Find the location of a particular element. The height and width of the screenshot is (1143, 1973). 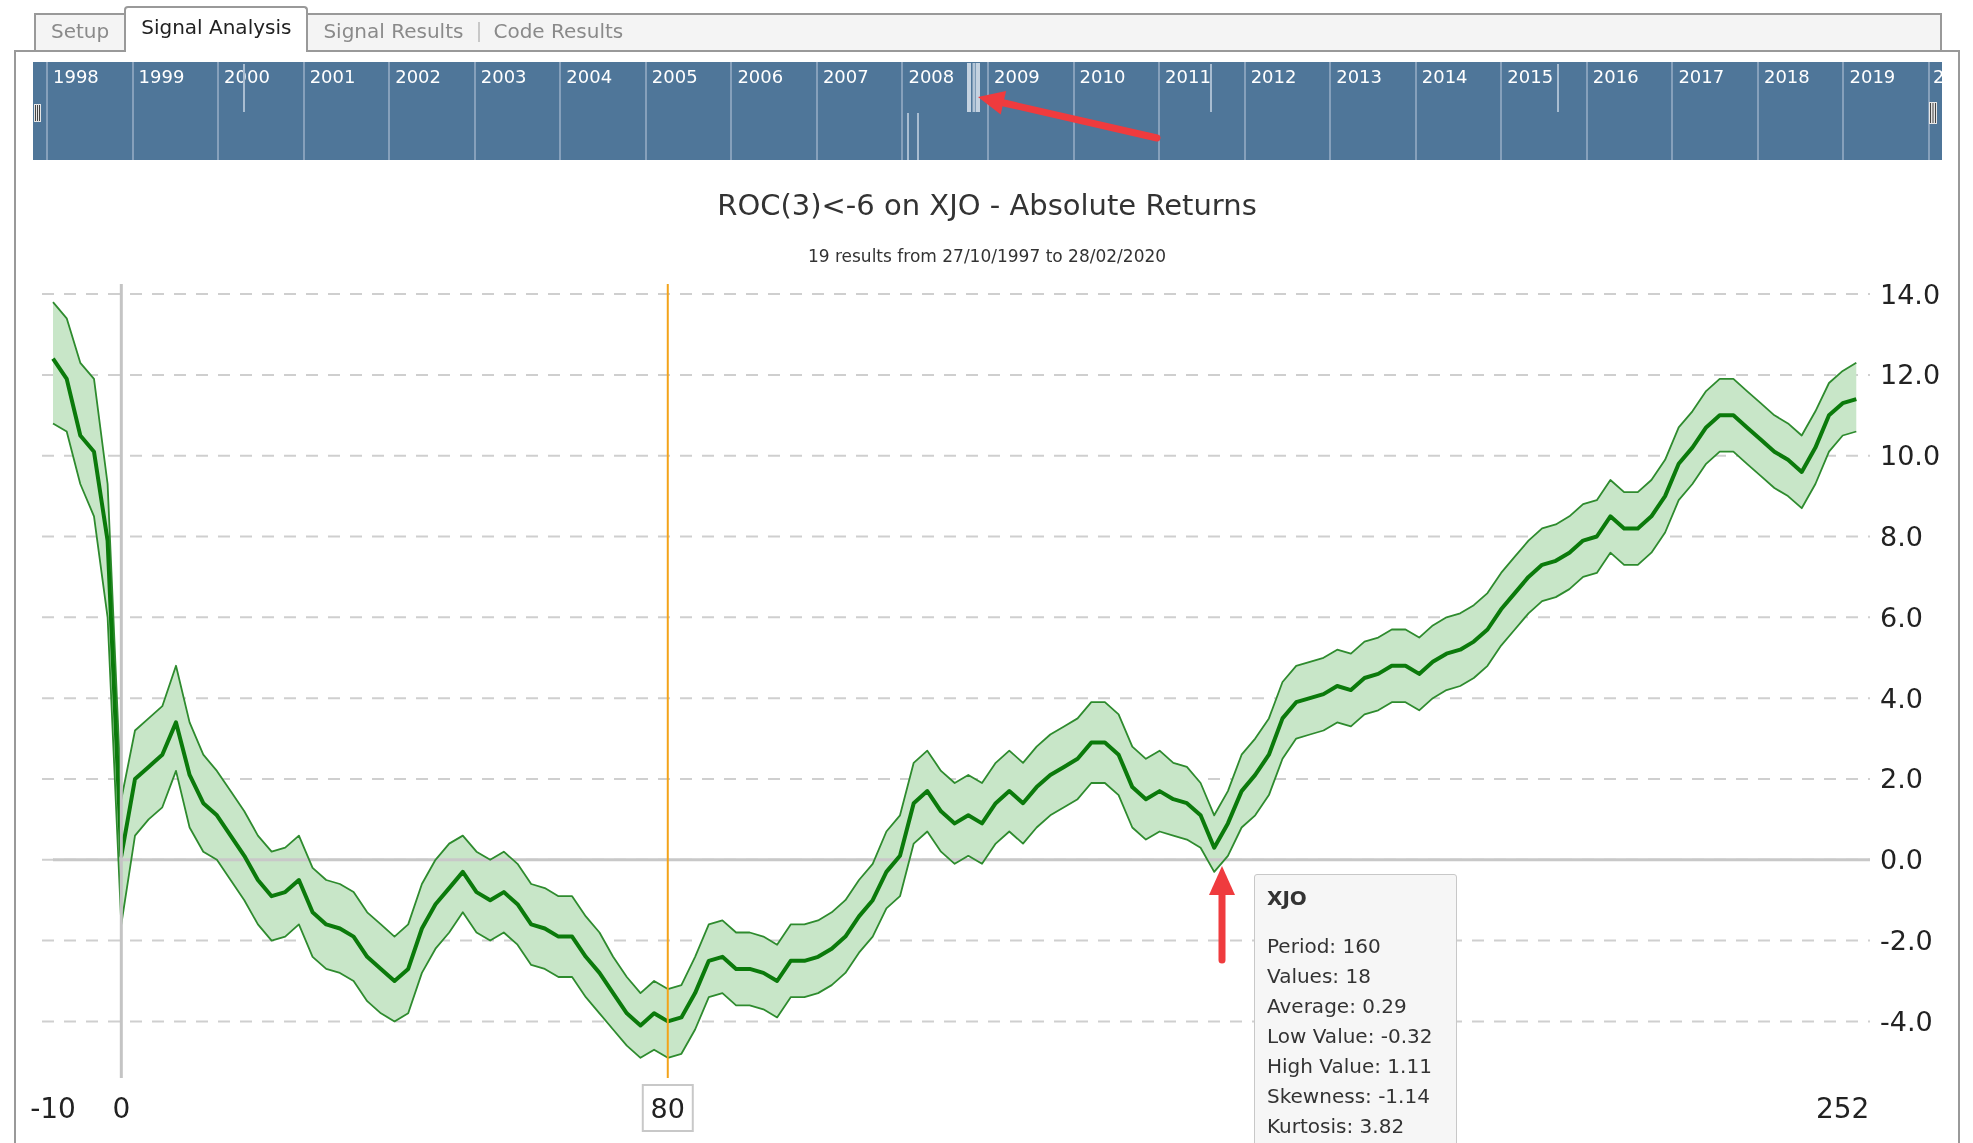

tooltip-line: Period: 160 is located at coordinates (1324, 946).